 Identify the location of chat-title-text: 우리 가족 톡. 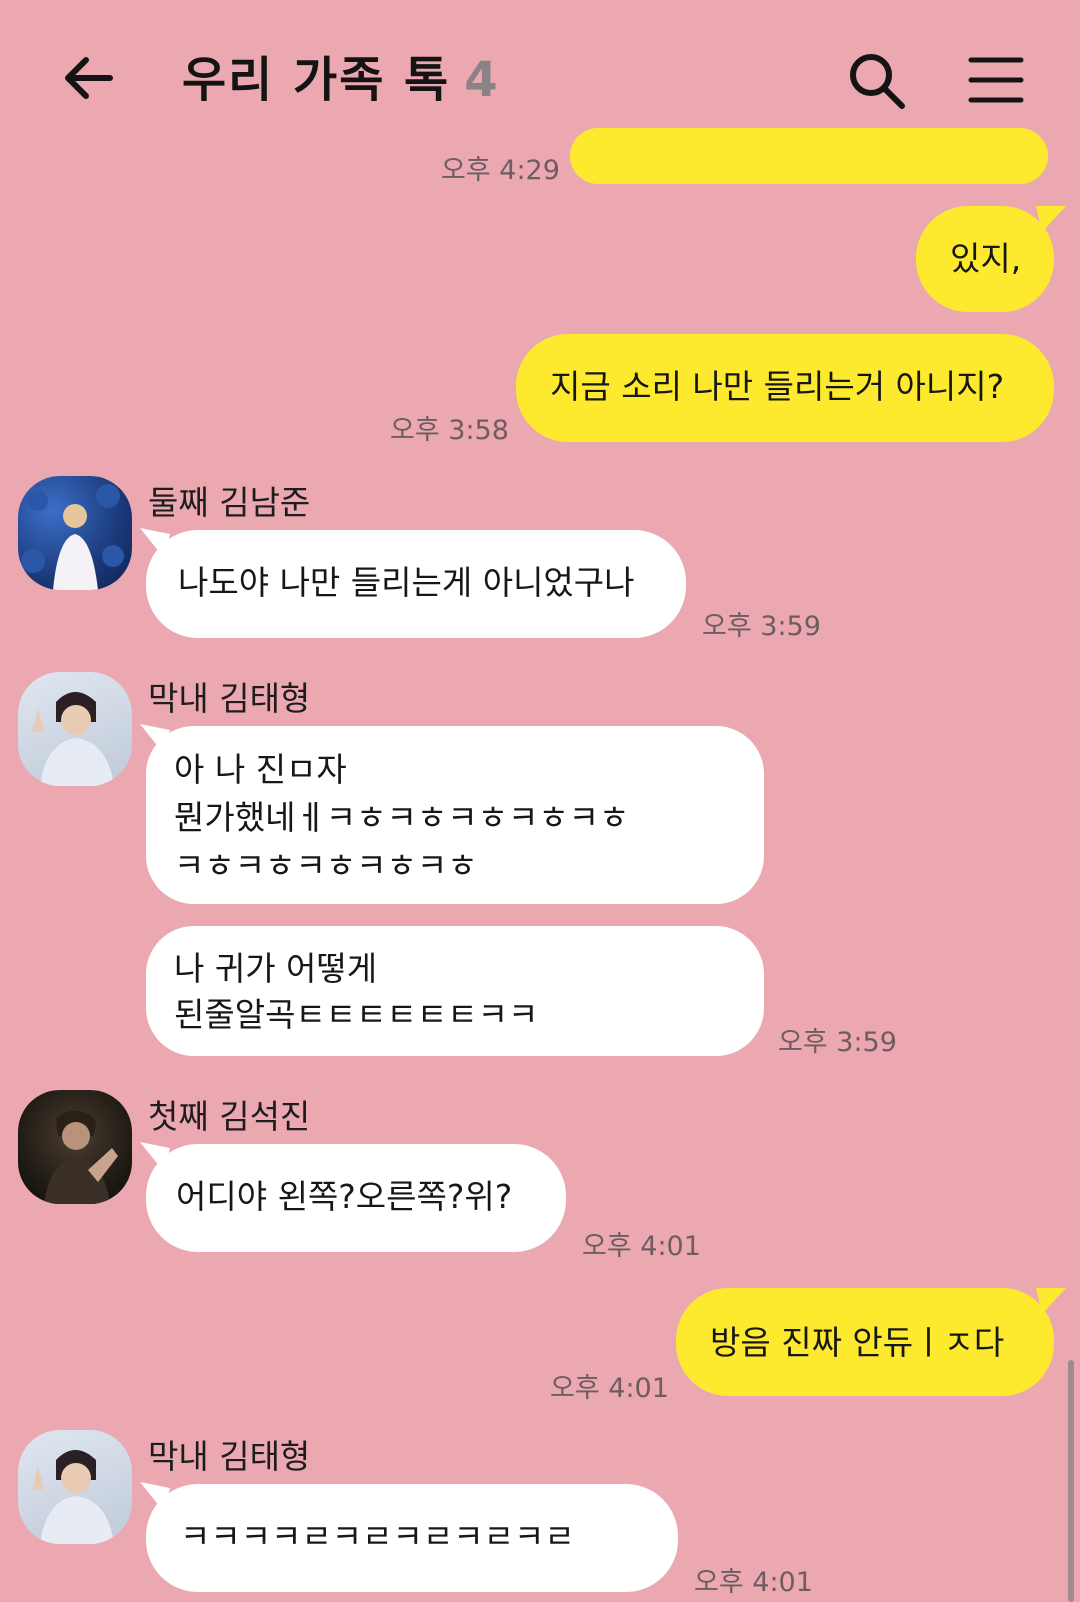
(316, 80).